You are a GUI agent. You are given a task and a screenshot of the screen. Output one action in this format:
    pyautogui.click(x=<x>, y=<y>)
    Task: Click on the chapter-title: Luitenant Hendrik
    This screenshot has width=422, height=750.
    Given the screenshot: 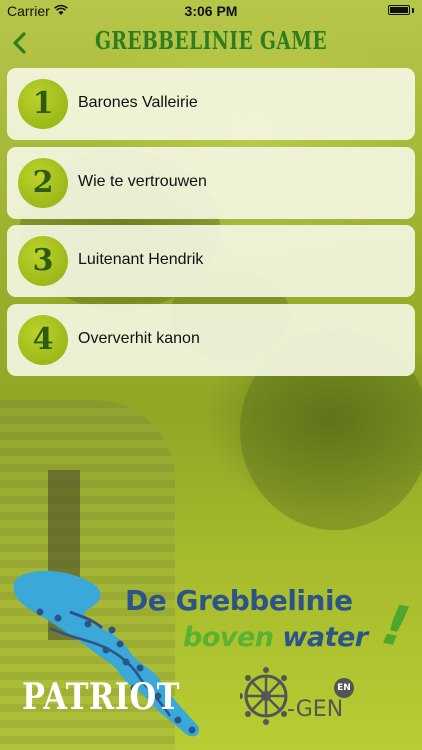 What is the action you would take?
    pyautogui.click(x=141, y=259)
    